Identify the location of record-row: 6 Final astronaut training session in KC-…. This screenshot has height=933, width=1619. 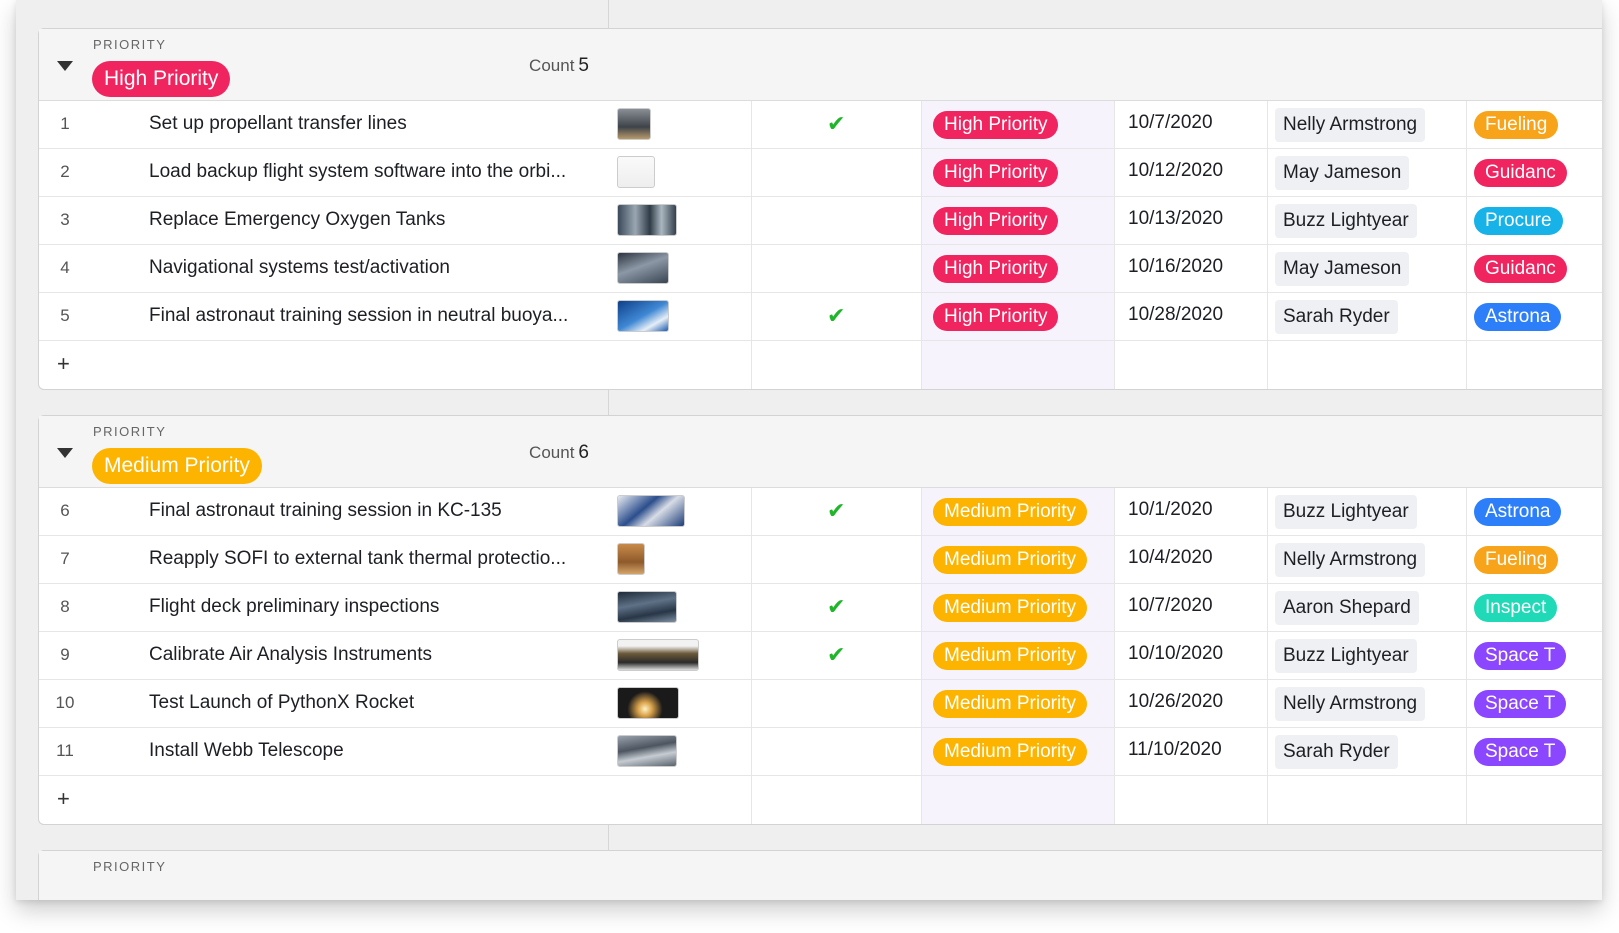
(324, 512).